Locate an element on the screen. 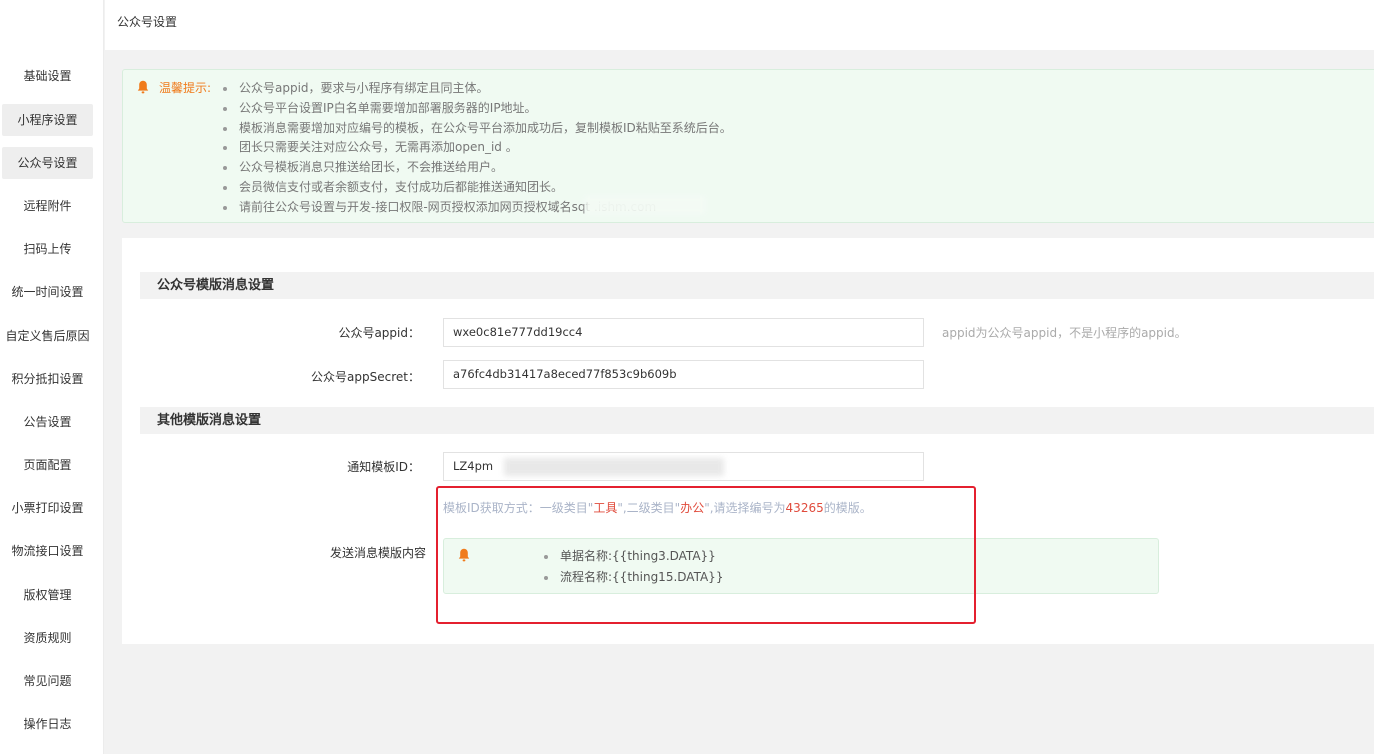 This screenshot has height=754, width=1374. template-id-input: LZ4pm is located at coordinates (683, 466).